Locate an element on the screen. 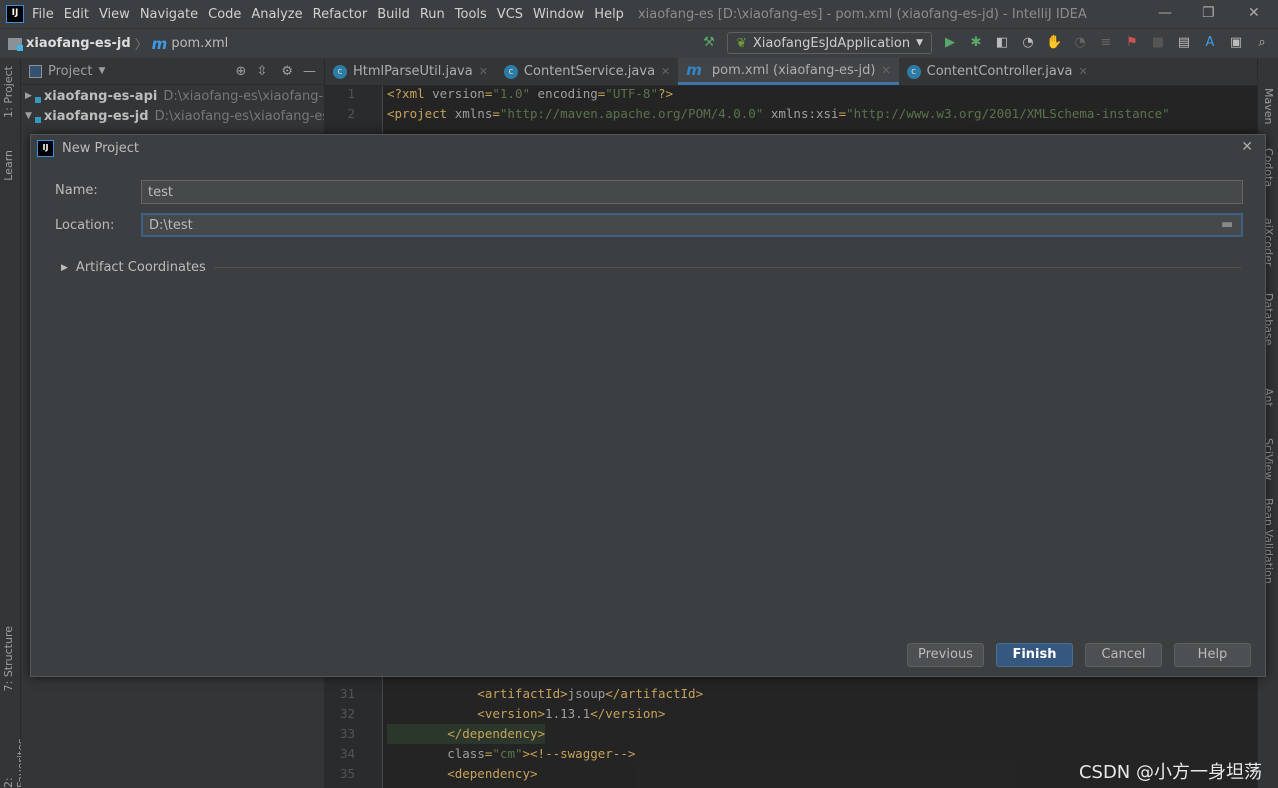 The image size is (1278, 788). maven-icon: m is located at coordinates (159, 43).